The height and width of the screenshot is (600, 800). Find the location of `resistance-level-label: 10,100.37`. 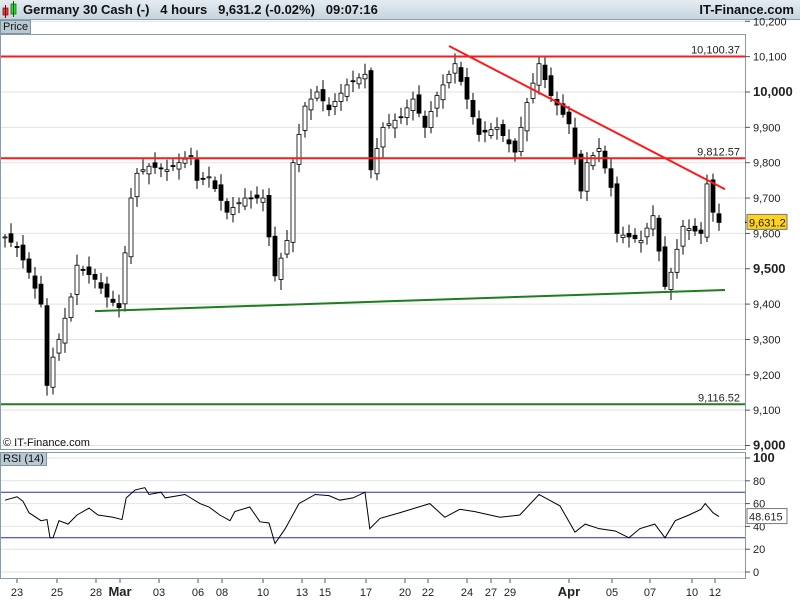

resistance-level-label: 10,100.37 is located at coordinates (715, 51).